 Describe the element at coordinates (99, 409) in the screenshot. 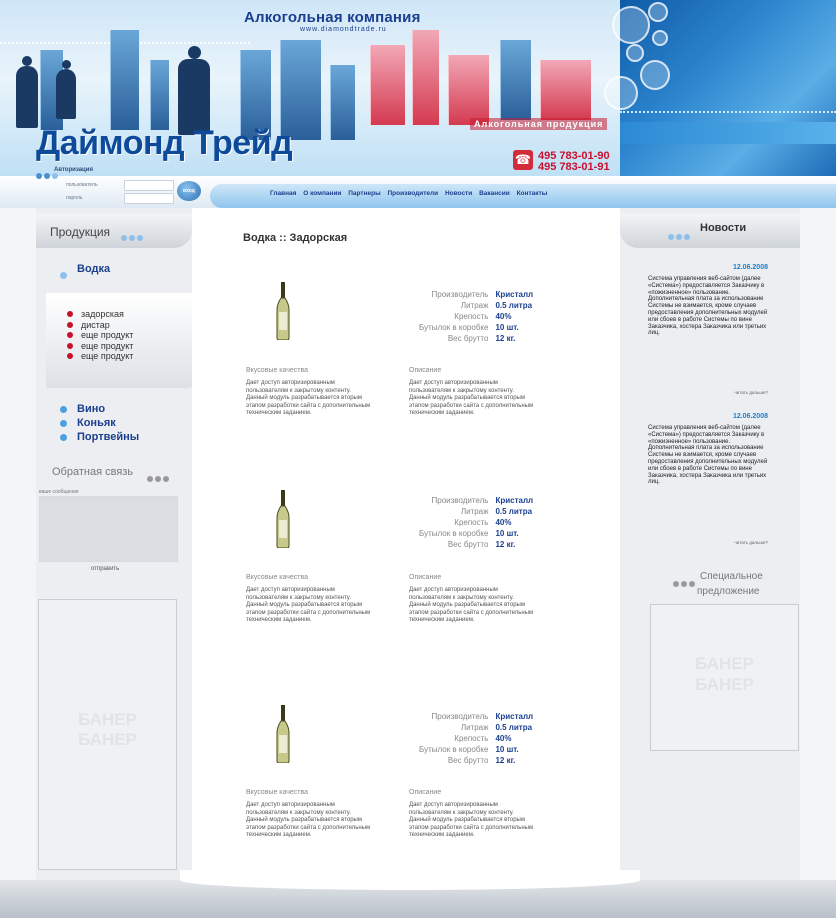

I see `category-wine: Вино` at that location.